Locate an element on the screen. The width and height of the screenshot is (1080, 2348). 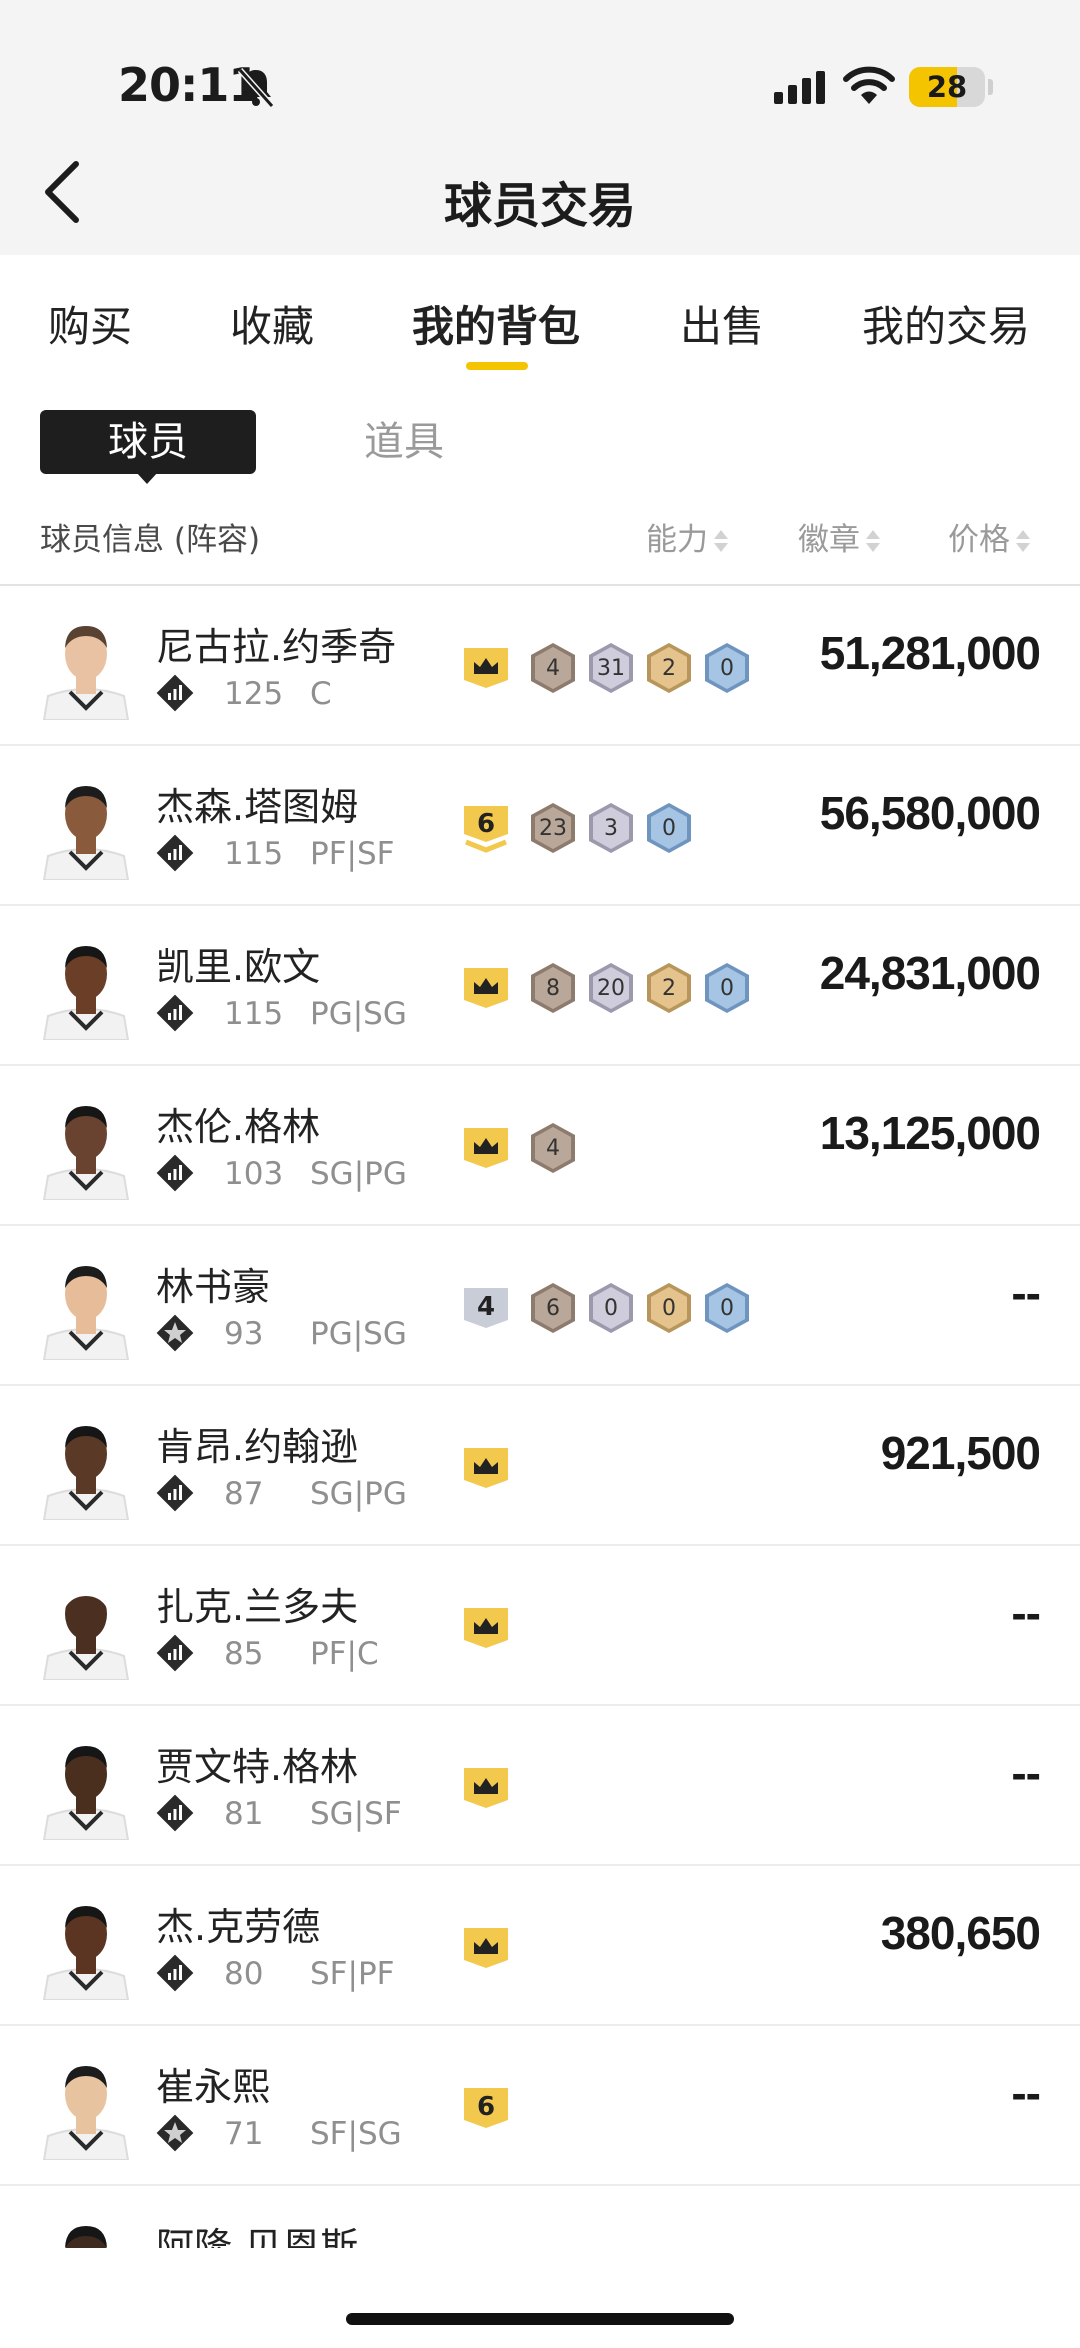
tab-my-backpack: 我的背包 is located at coordinates (496, 323).